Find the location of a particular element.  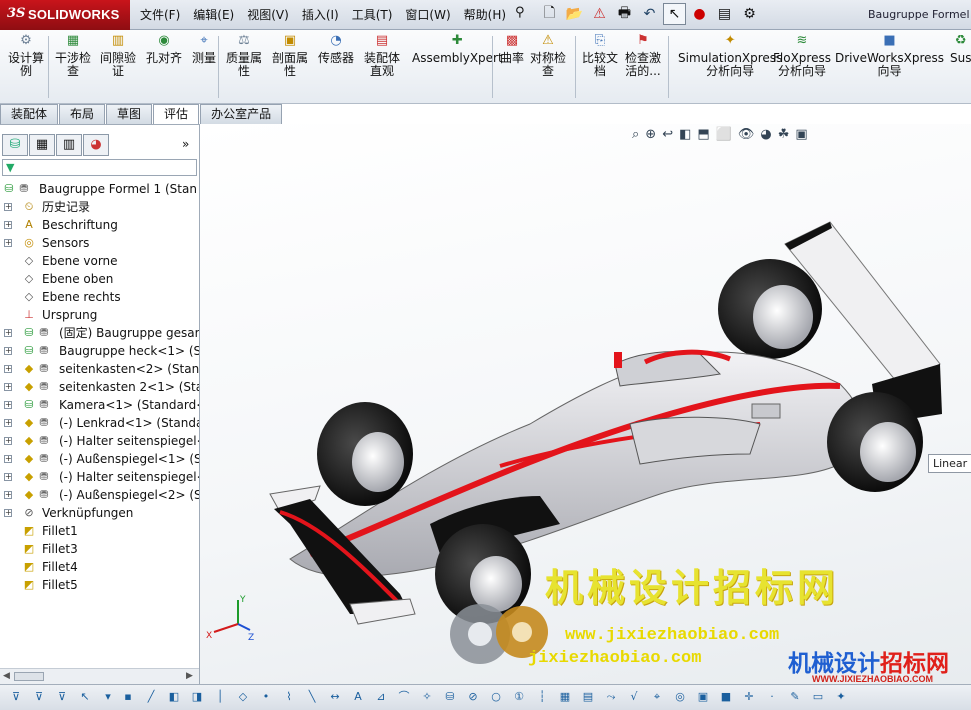

filter-sketch-icon: ⌇ is located at coordinates (289, 697).